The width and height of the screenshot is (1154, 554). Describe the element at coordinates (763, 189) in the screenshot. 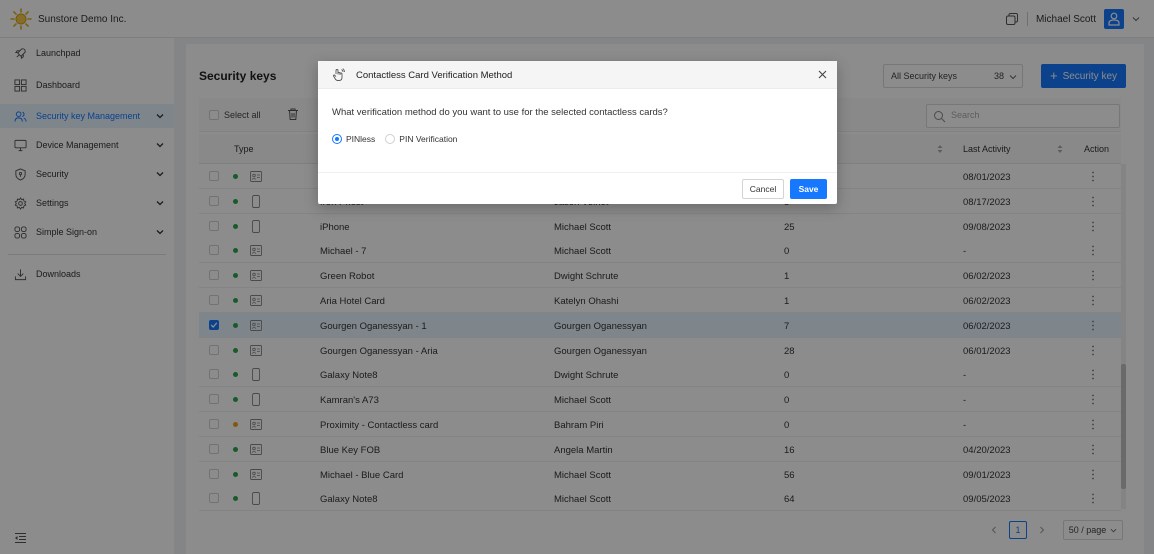

I see `cancel-button: Cancel` at that location.